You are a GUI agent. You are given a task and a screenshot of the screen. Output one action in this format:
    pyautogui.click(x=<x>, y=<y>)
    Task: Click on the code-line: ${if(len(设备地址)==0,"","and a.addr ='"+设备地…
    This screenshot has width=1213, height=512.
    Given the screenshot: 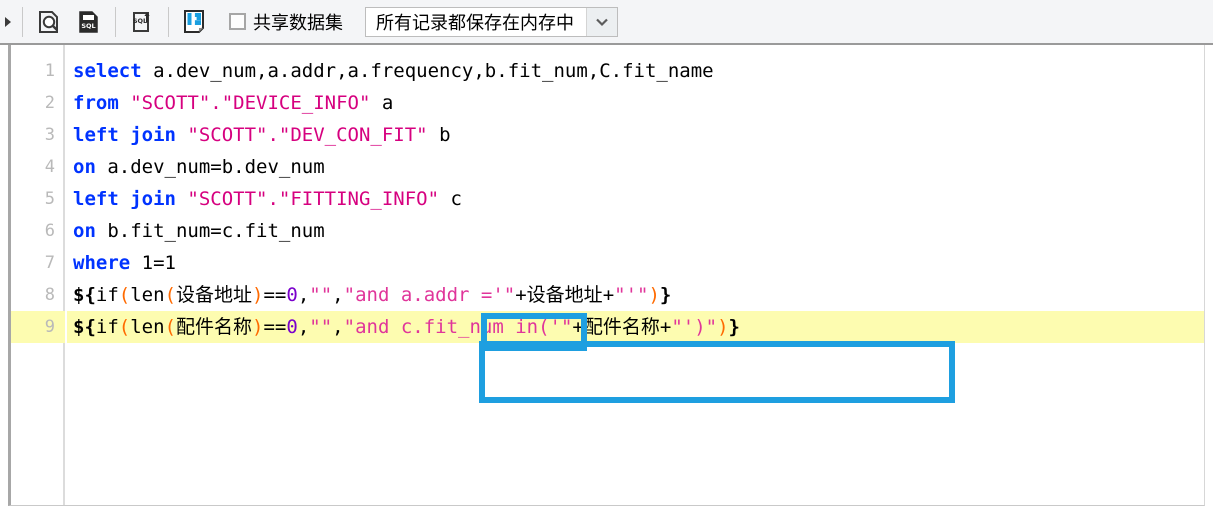 What is the action you would take?
    pyautogui.click(x=635, y=295)
    